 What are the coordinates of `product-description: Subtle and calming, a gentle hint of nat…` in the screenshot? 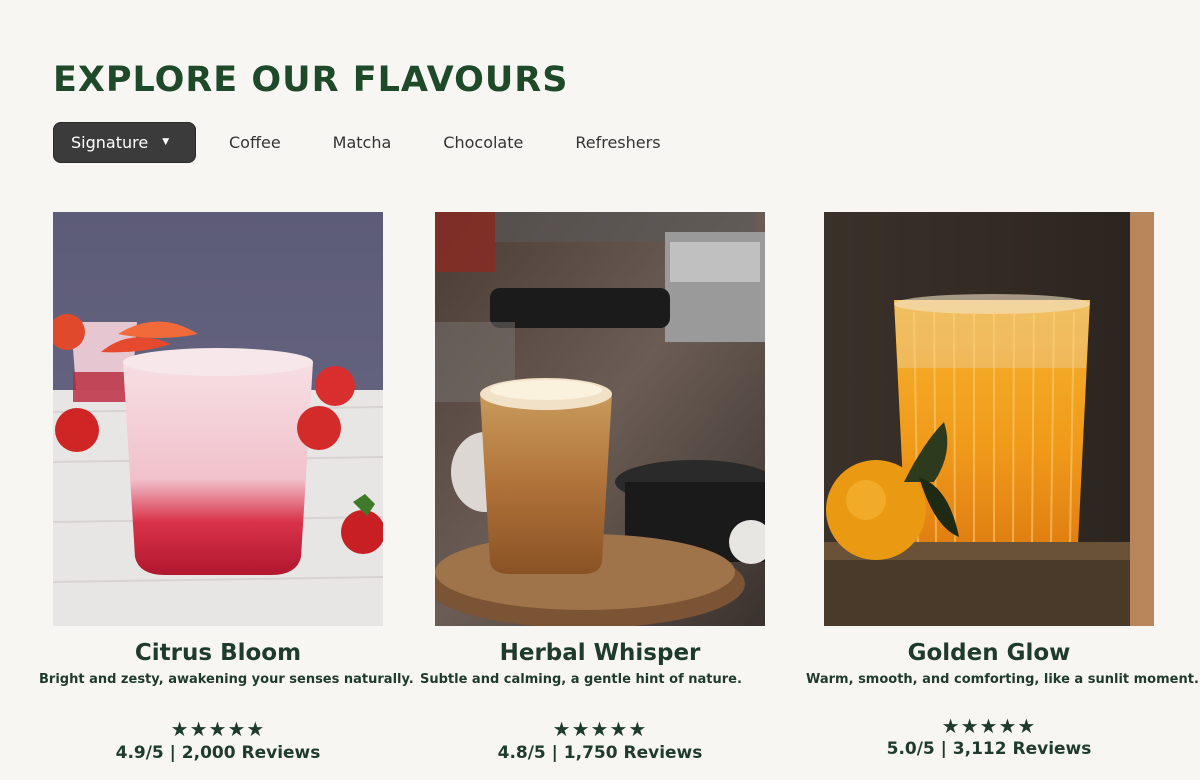 It's located at (581, 679).